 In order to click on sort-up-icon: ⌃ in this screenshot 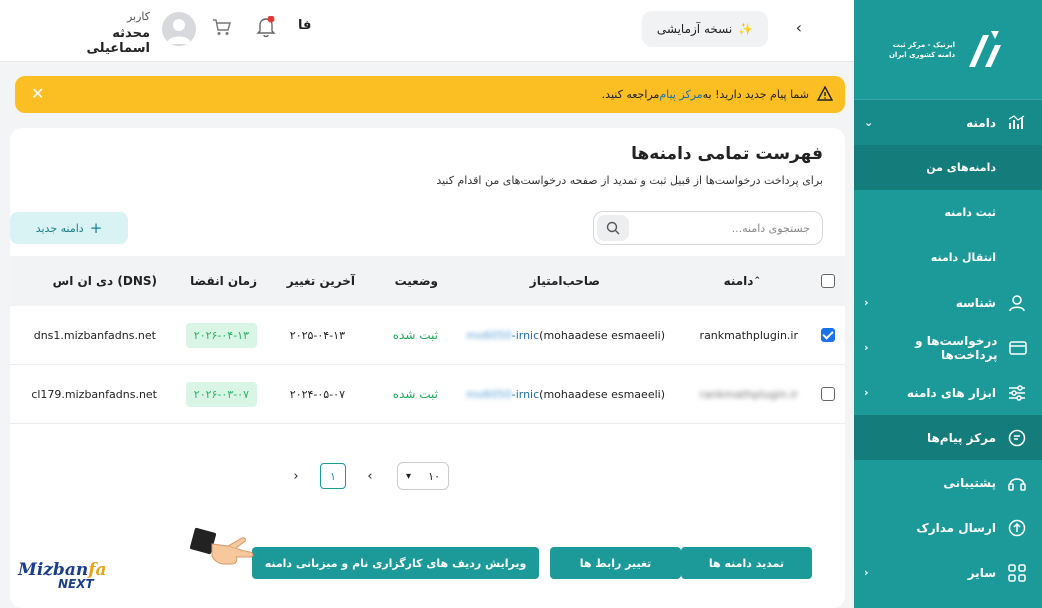, I will do `click(757, 281)`.